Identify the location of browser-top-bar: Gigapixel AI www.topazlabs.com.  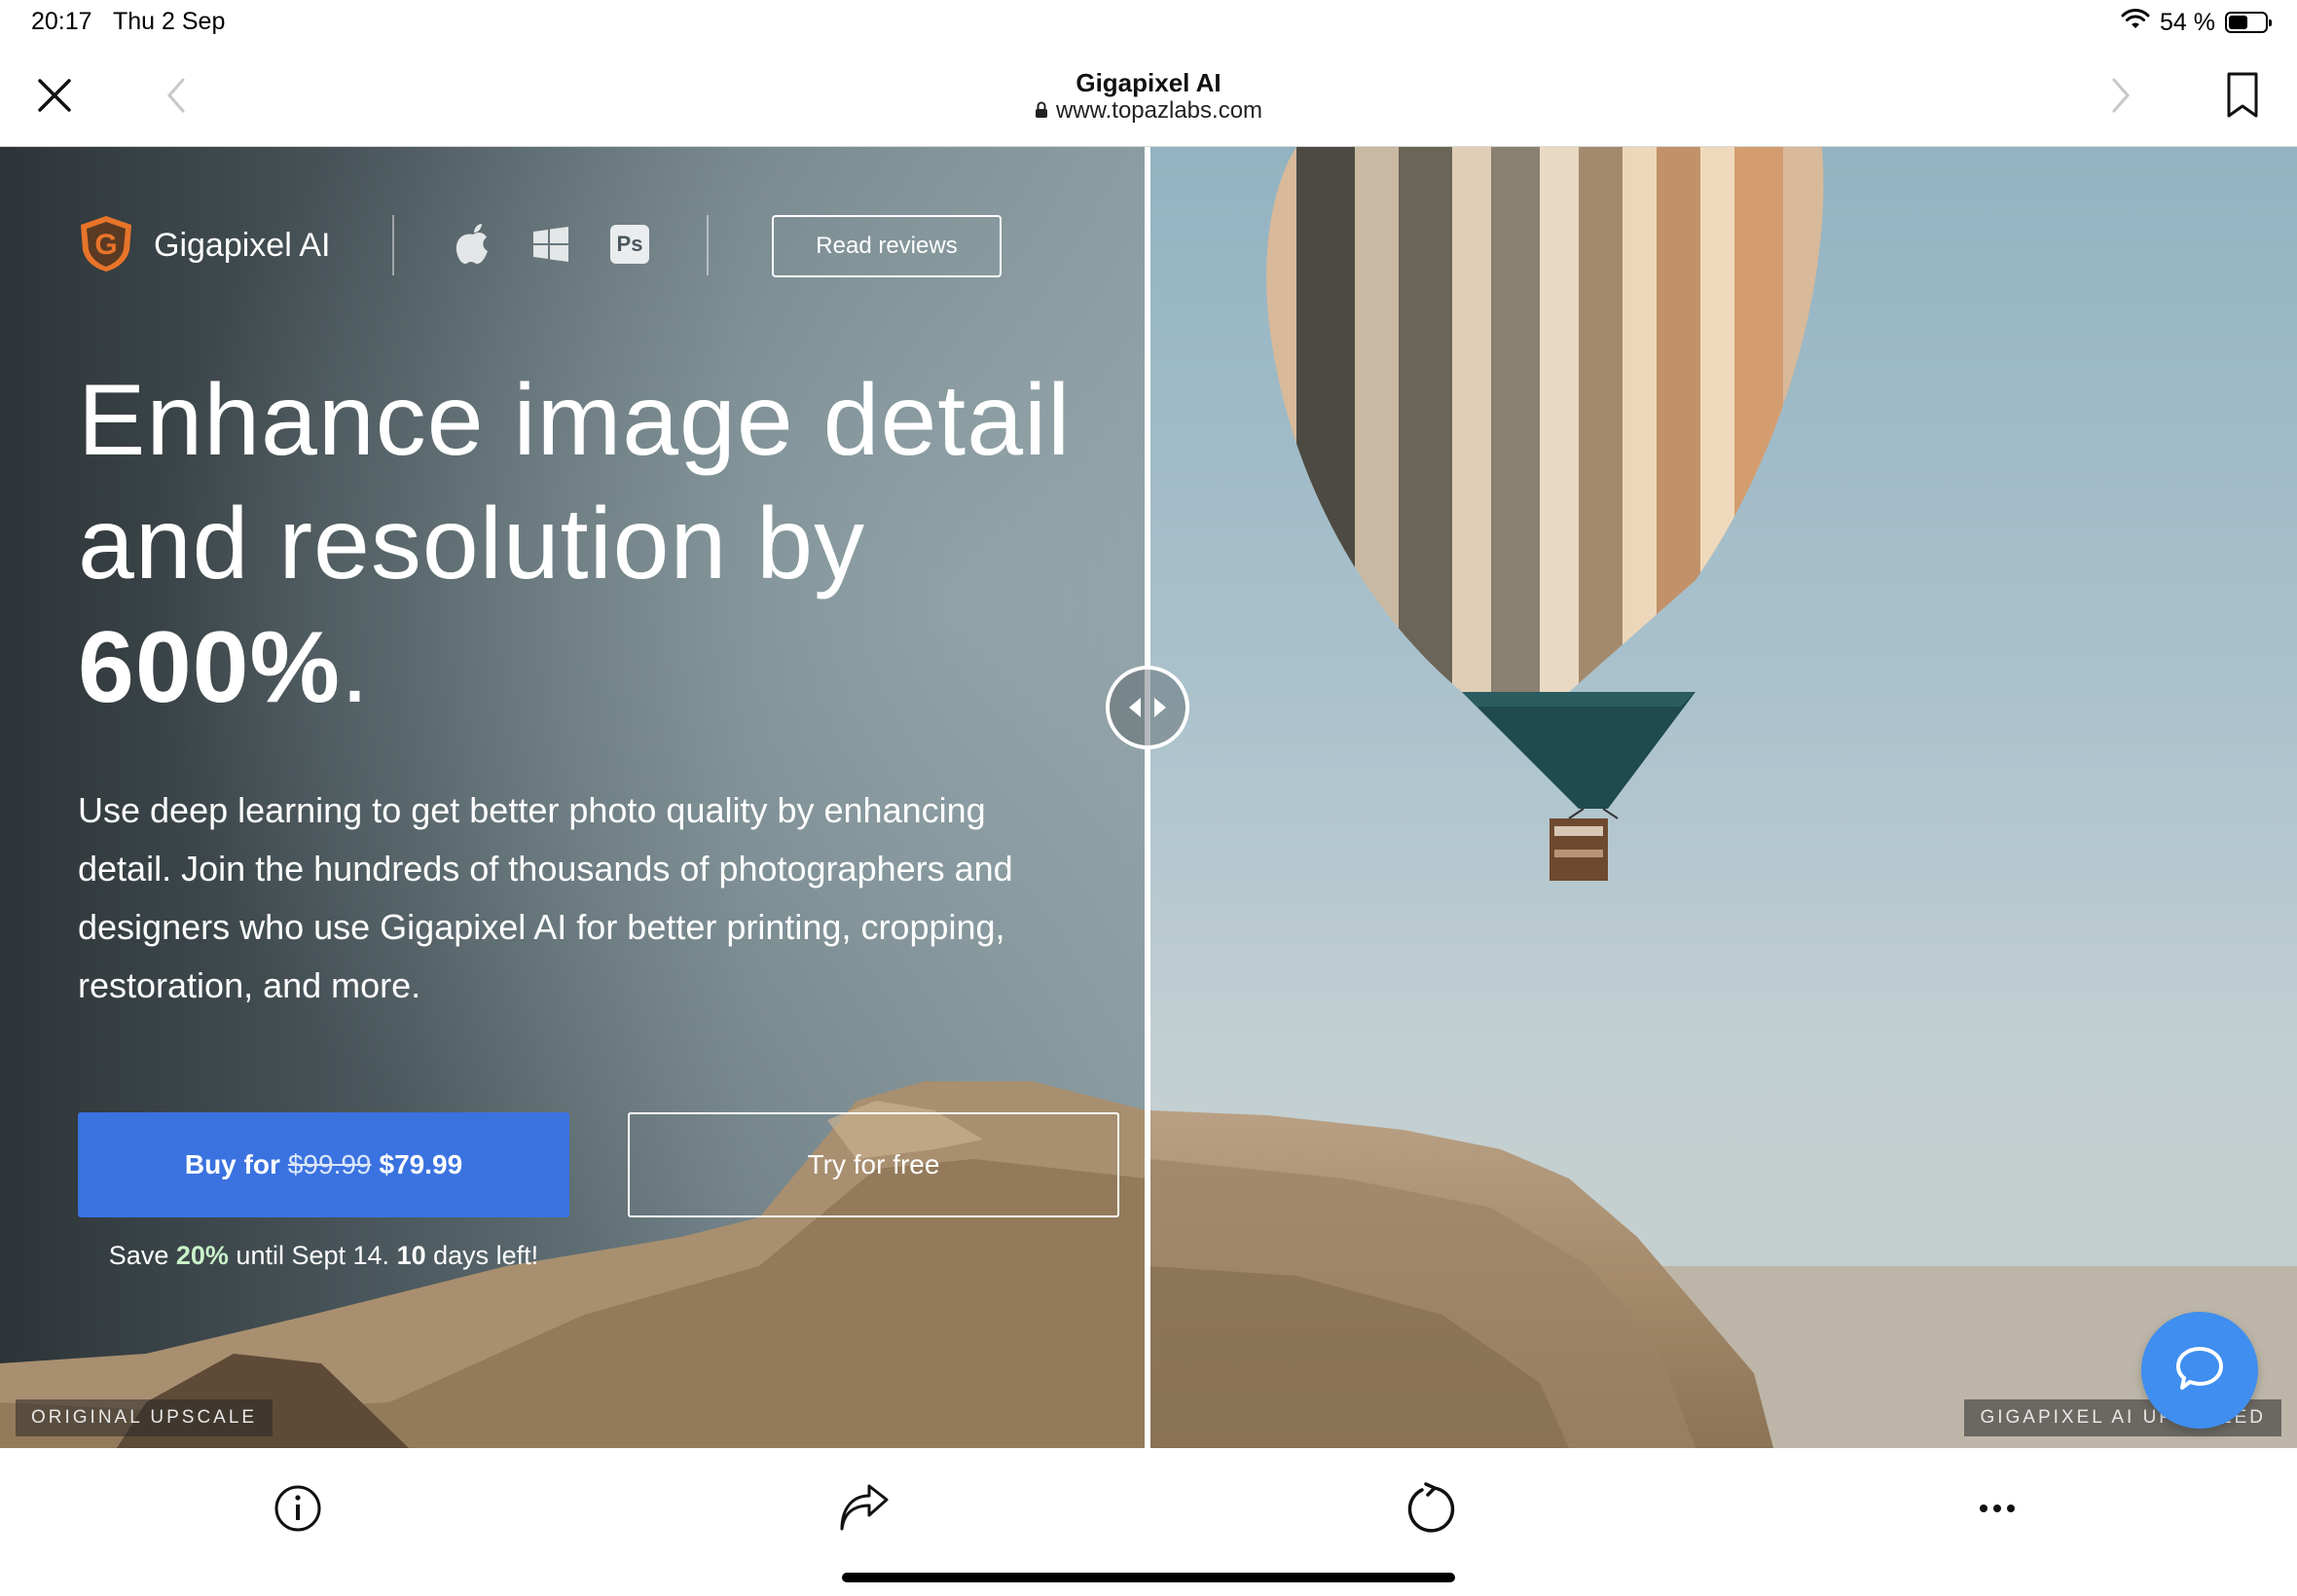
(1148, 98).